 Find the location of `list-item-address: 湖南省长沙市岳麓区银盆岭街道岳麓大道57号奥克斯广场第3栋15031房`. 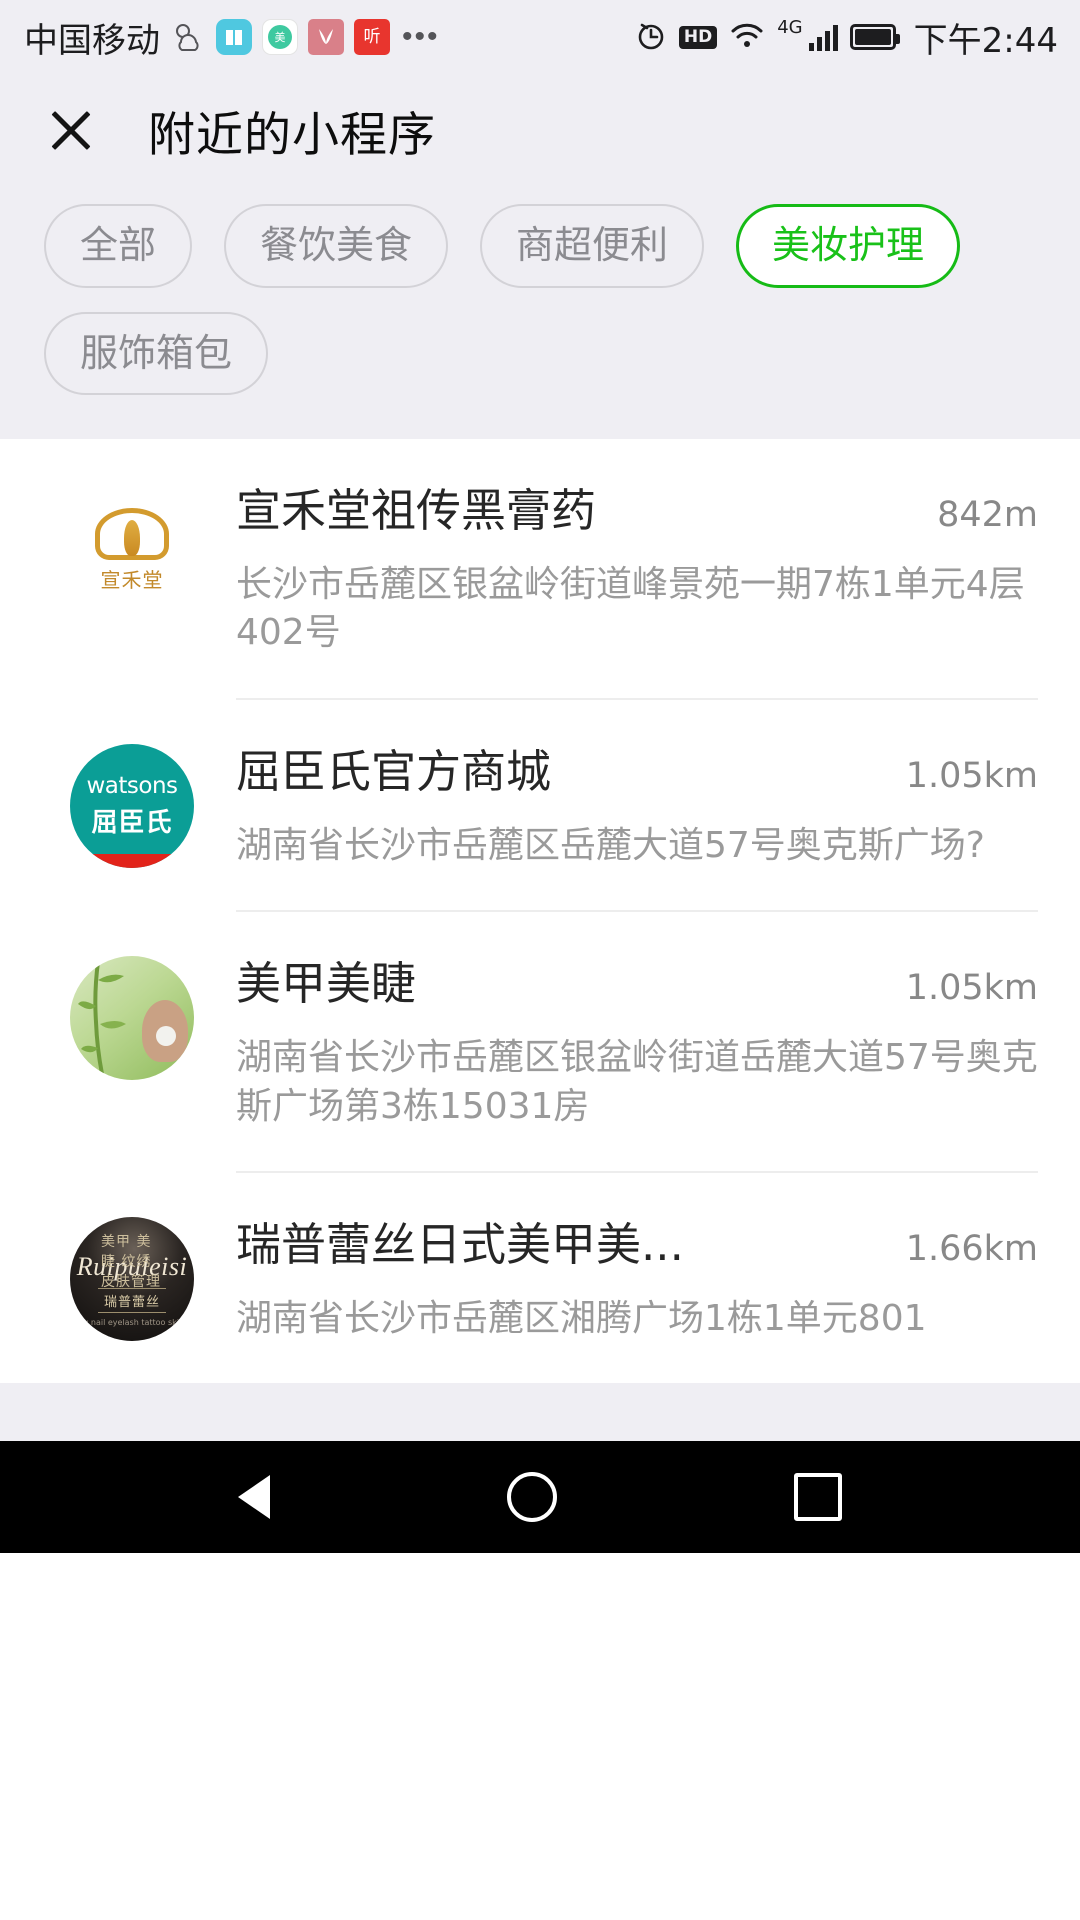

list-item-address: 湖南省长沙市岳麓区银盆岭街道岳麓大道57号奥克斯广场第3栋15031房 is located at coordinates (637, 1082).